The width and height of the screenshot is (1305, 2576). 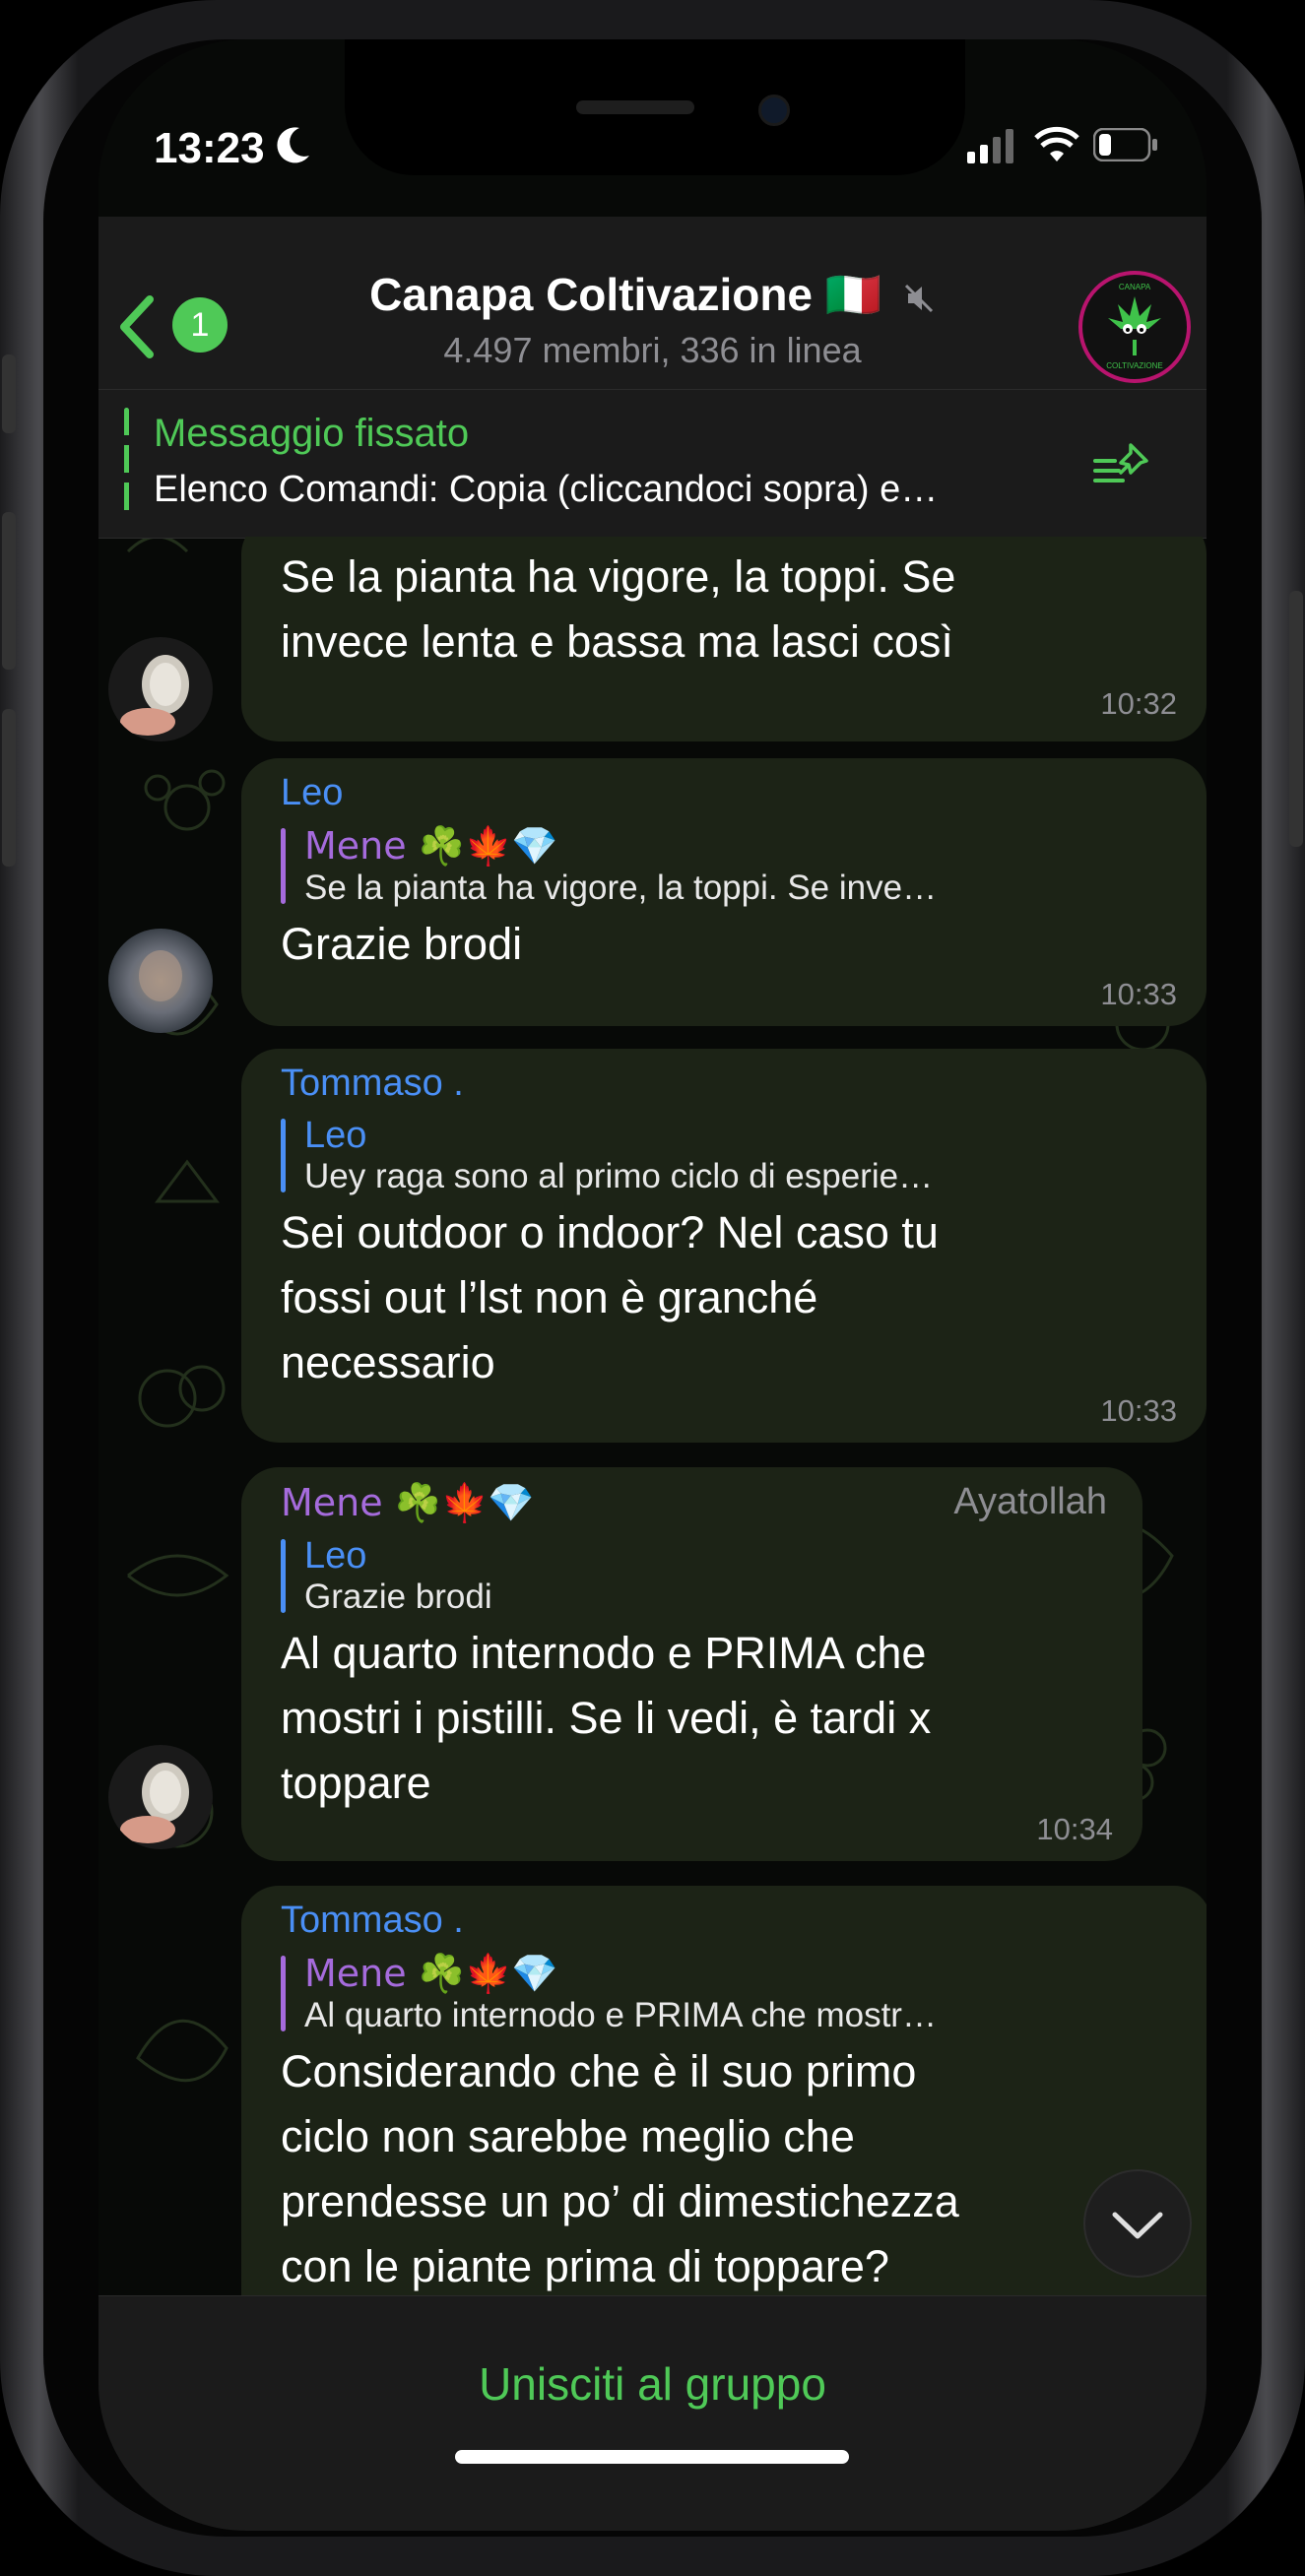 What do you see at coordinates (1134, 365) in the screenshot?
I see `avatar-text-bottom: COLTIVAZIONE` at bounding box center [1134, 365].